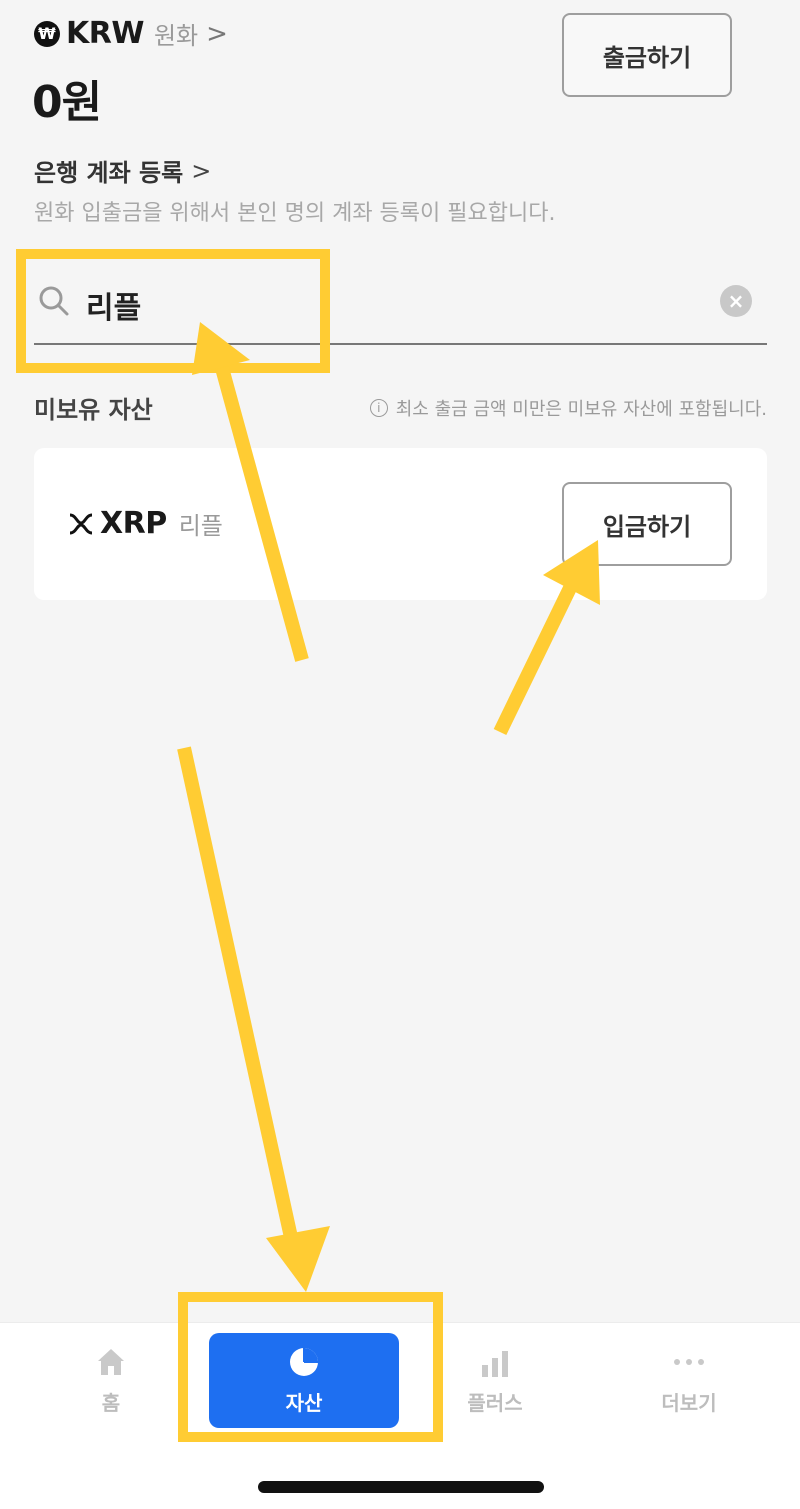  Describe the element at coordinates (133, 523) in the screenshot. I see `coin-symbol: XRP` at that location.